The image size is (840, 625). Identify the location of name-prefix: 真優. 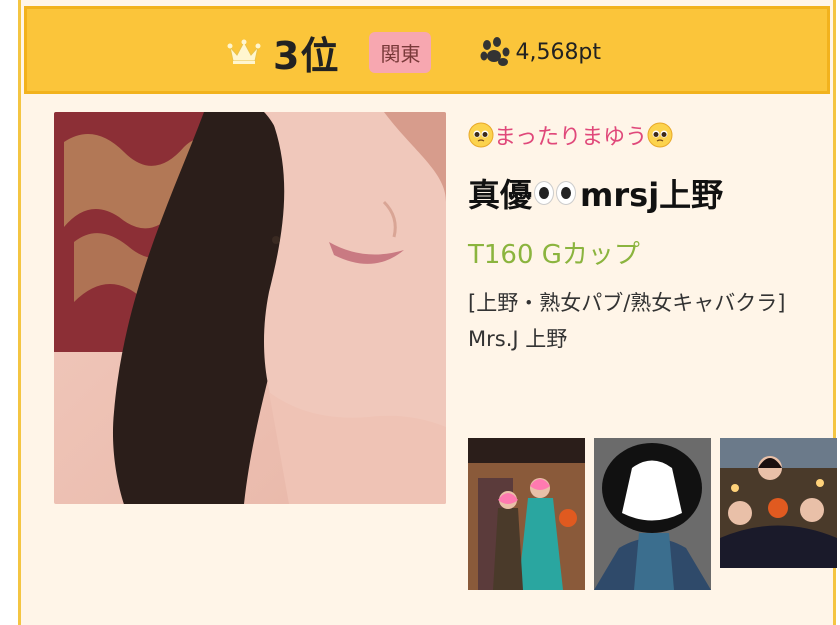
(500, 195).